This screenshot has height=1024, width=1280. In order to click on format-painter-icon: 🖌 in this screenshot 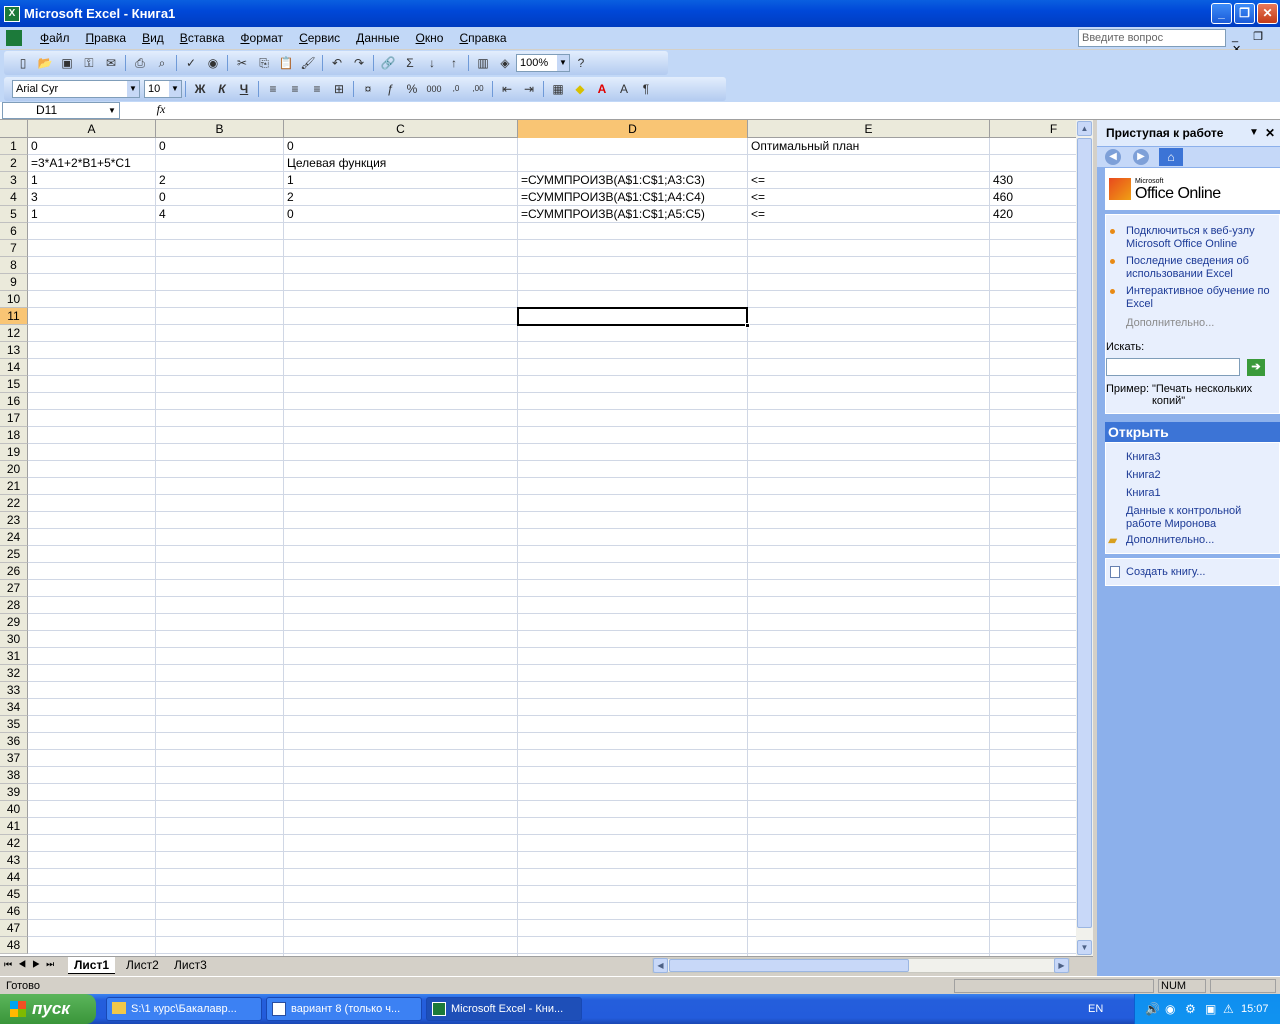, I will do `click(308, 63)`.